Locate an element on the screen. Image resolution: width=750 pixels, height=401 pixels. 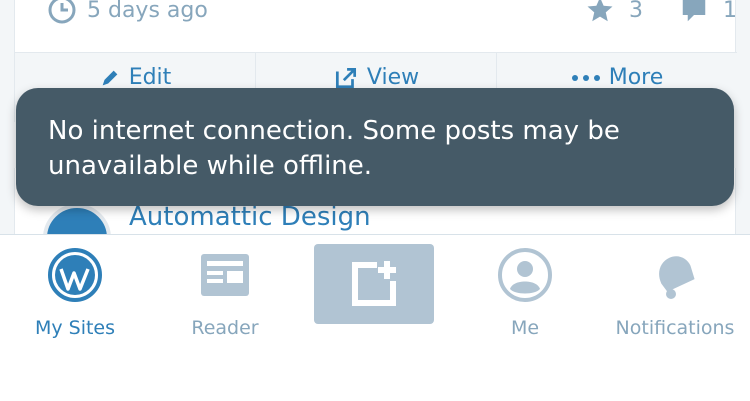
tab-my-sites-label: My Sites is located at coordinates (75, 328).